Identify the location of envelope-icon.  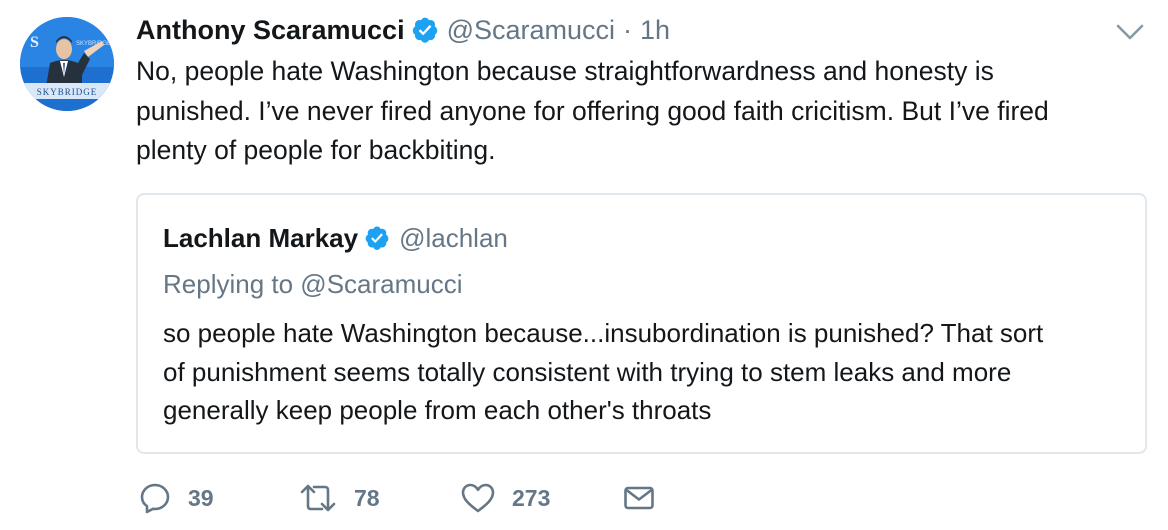
(639, 498).